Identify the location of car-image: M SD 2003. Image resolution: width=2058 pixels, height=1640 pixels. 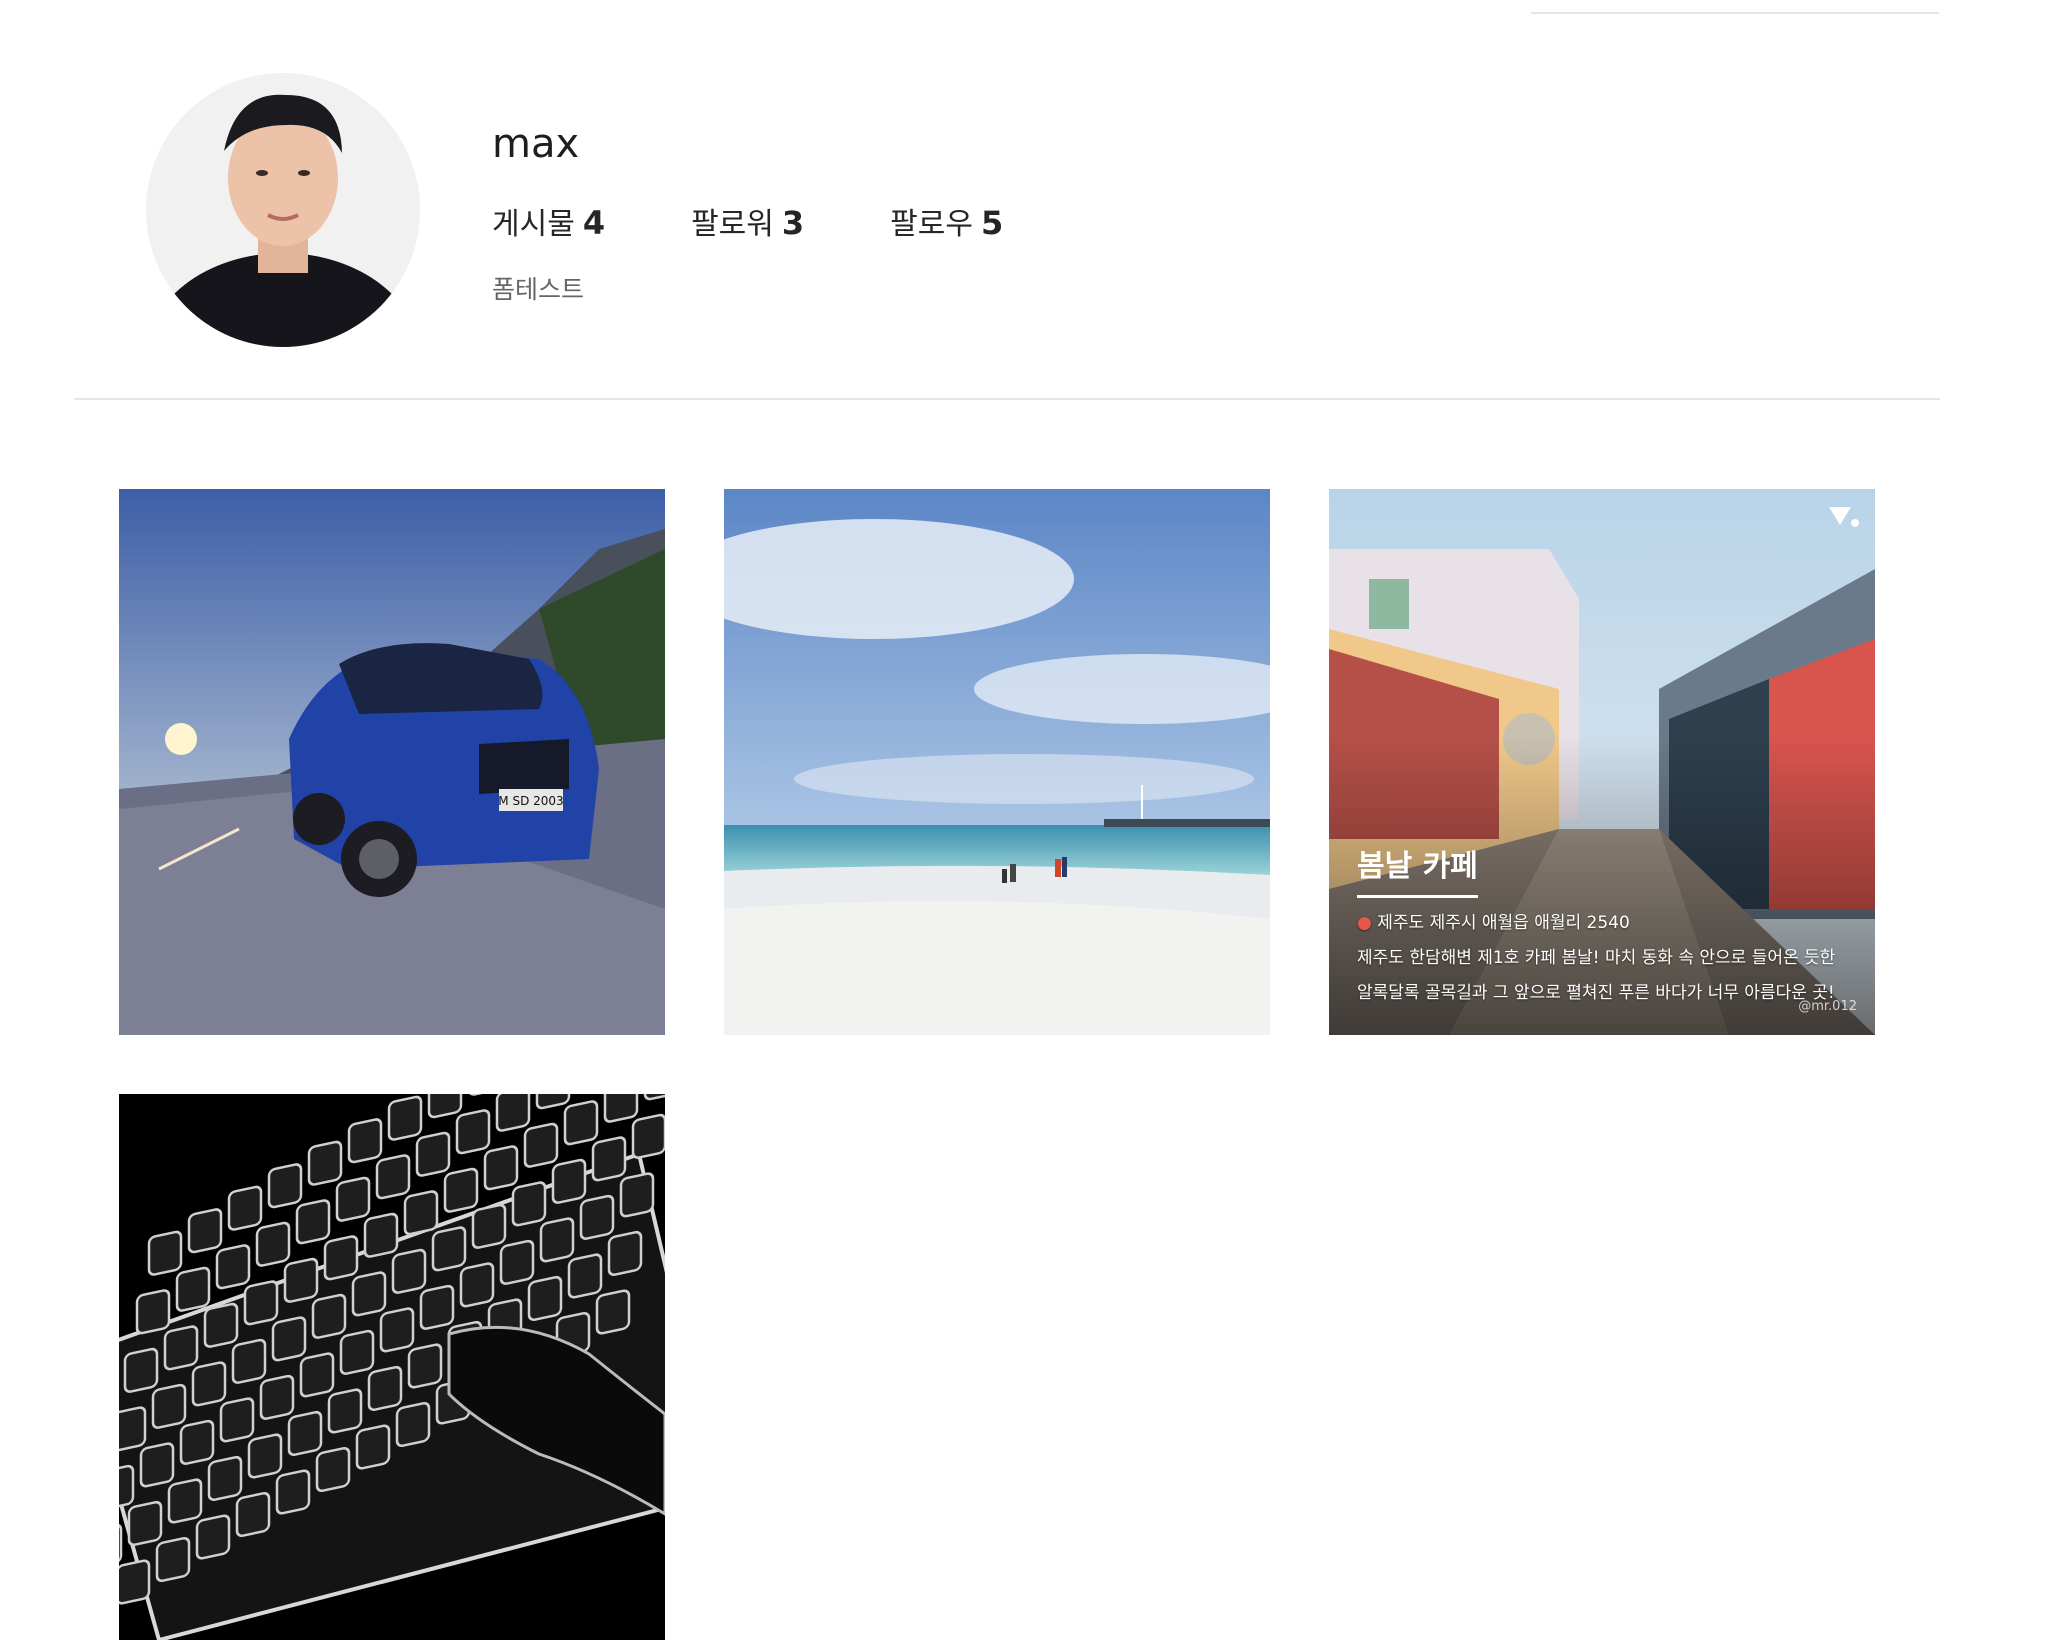
(392, 762).